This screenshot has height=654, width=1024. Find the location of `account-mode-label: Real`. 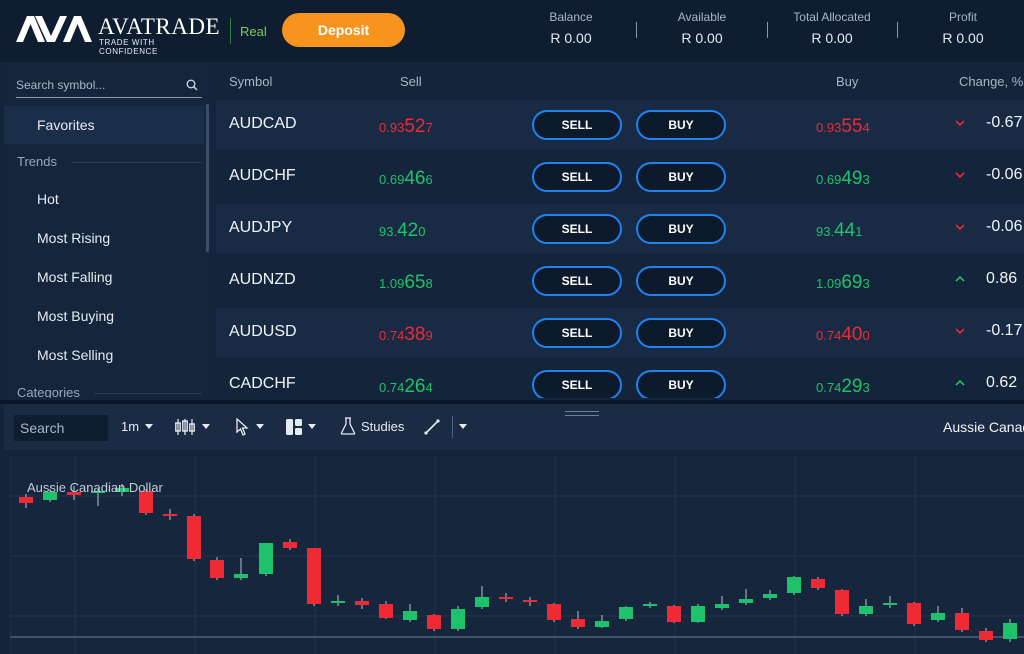

account-mode-label: Real is located at coordinates (253, 31).